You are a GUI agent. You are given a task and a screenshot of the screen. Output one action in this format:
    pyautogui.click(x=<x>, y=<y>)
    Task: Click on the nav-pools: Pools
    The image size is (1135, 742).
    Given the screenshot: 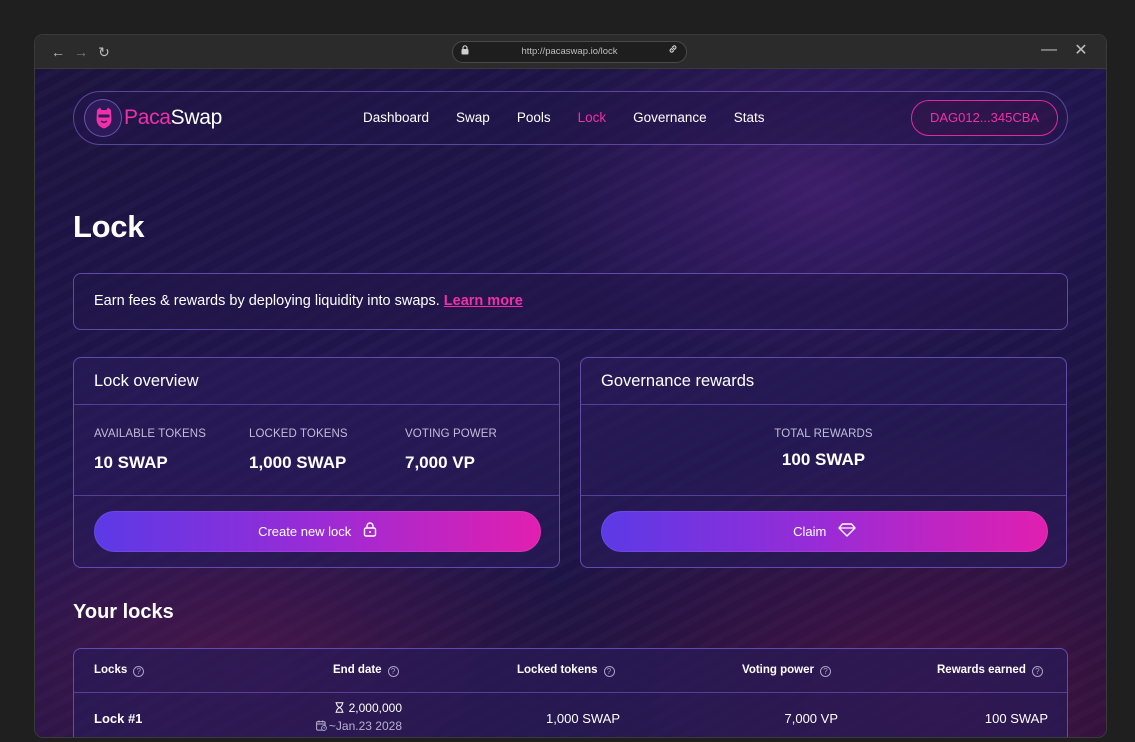 What is the action you would take?
    pyautogui.click(x=534, y=117)
    